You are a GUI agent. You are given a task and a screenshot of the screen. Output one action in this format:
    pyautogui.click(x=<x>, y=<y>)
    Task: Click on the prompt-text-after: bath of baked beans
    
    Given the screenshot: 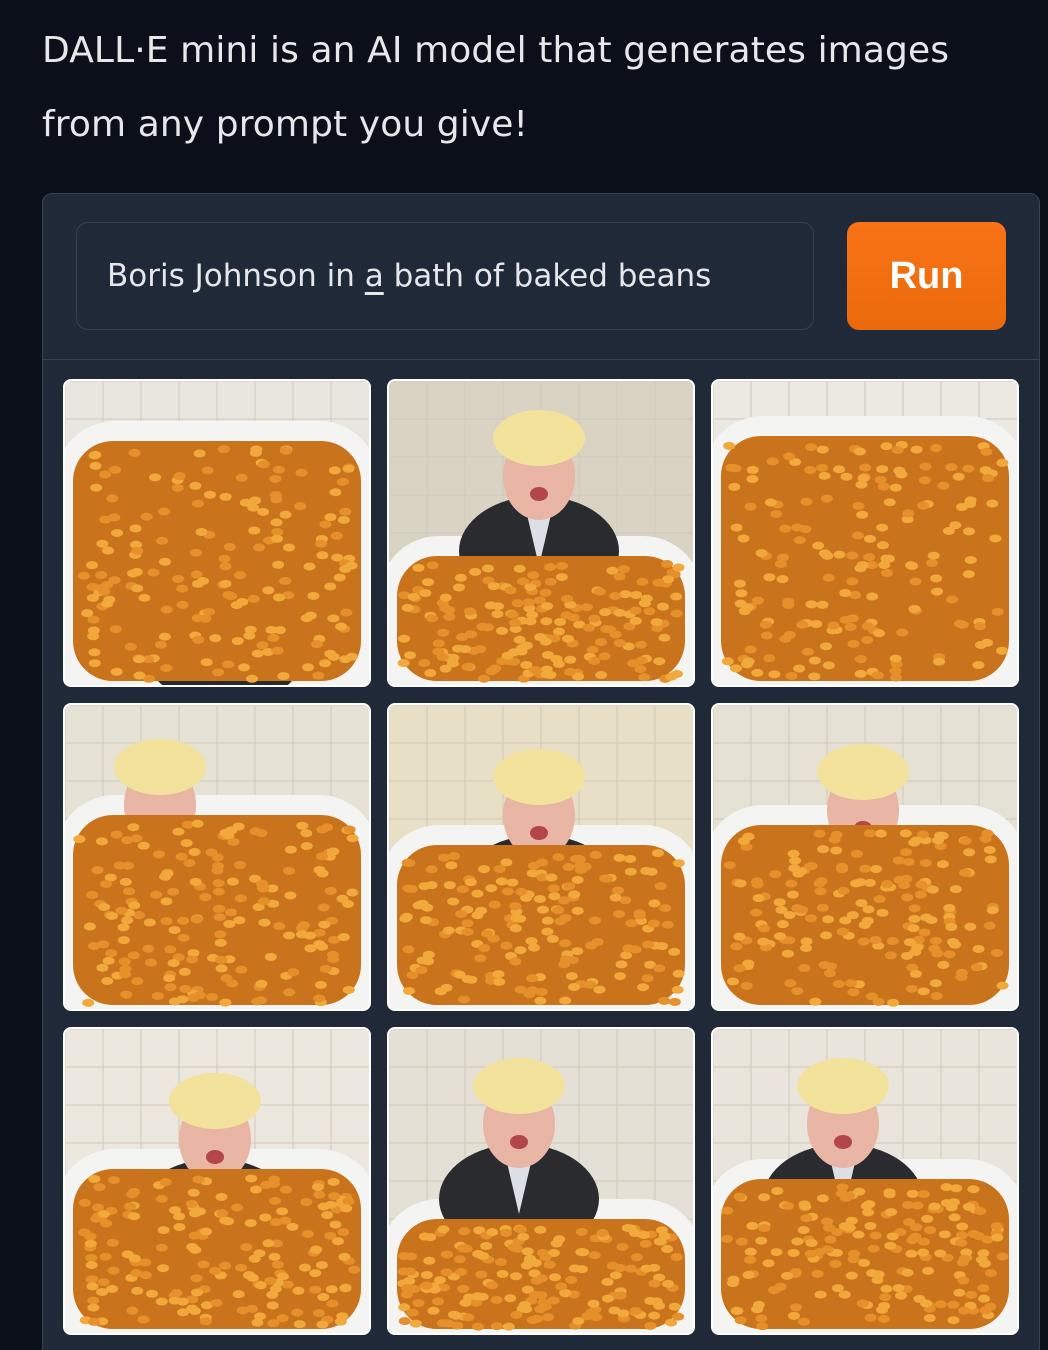 What is the action you would take?
    pyautogui.click(x=547, y=276)
    